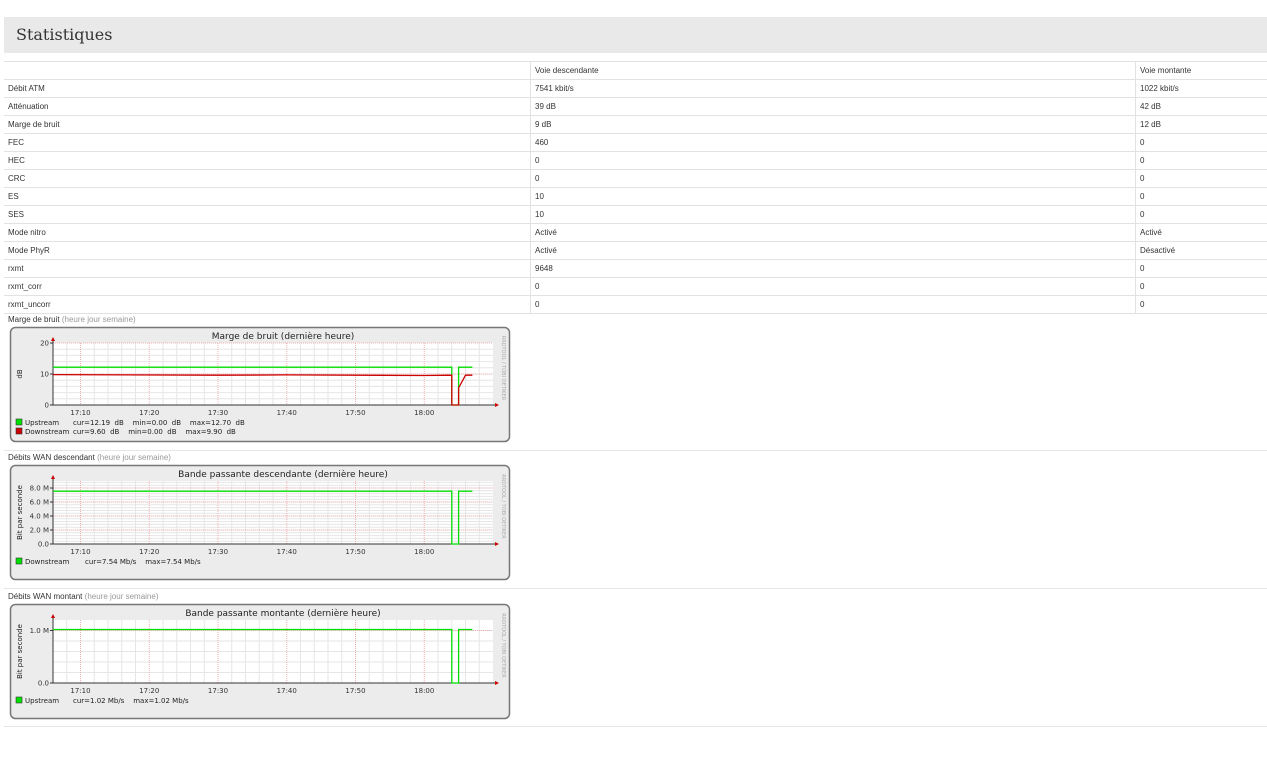 The image size is (1267, 761). Describe the element at coordinates (44, 344) in the screenshot. I see `y-tick-label: 20` at that location.